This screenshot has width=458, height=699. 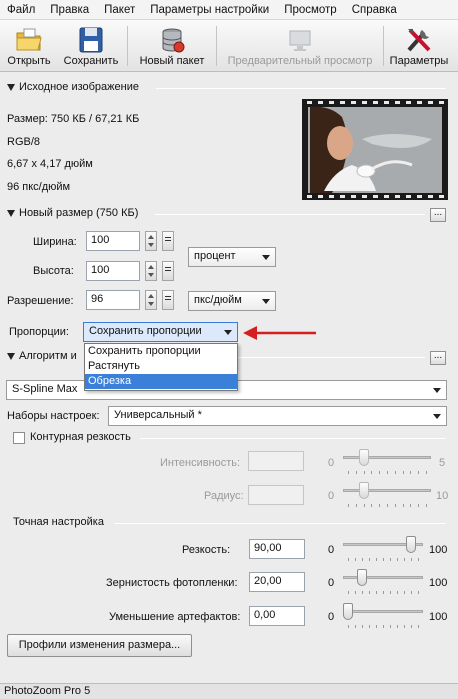 What do you see at coordinates (55, 242) in the screenshot?
I see `width-label: Ширина:` at bounding box center [55, 242].